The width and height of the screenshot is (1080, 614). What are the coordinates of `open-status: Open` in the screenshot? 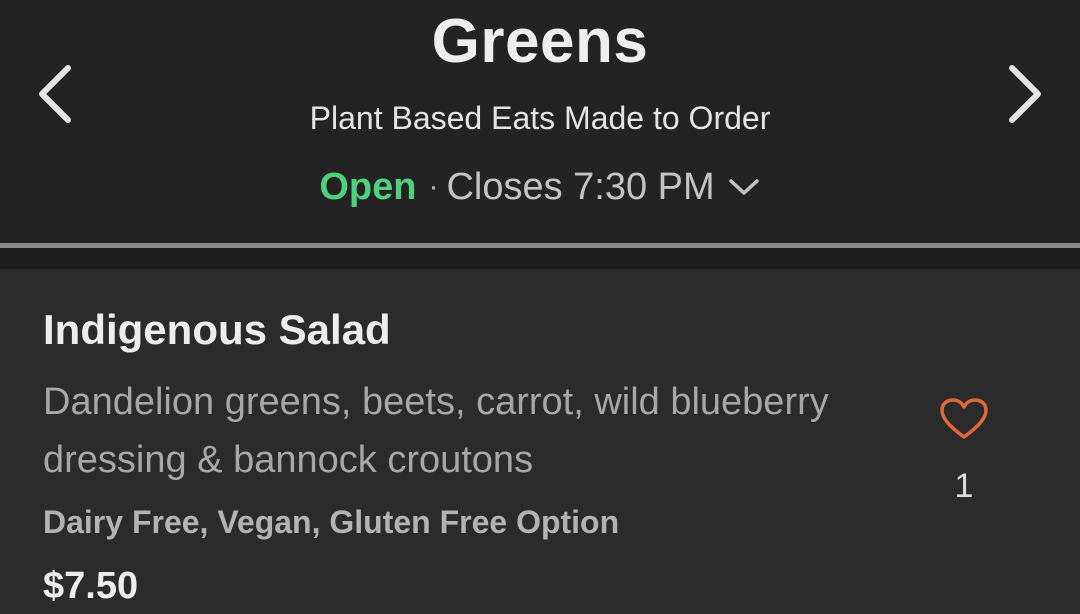 It's located at (368, 187).